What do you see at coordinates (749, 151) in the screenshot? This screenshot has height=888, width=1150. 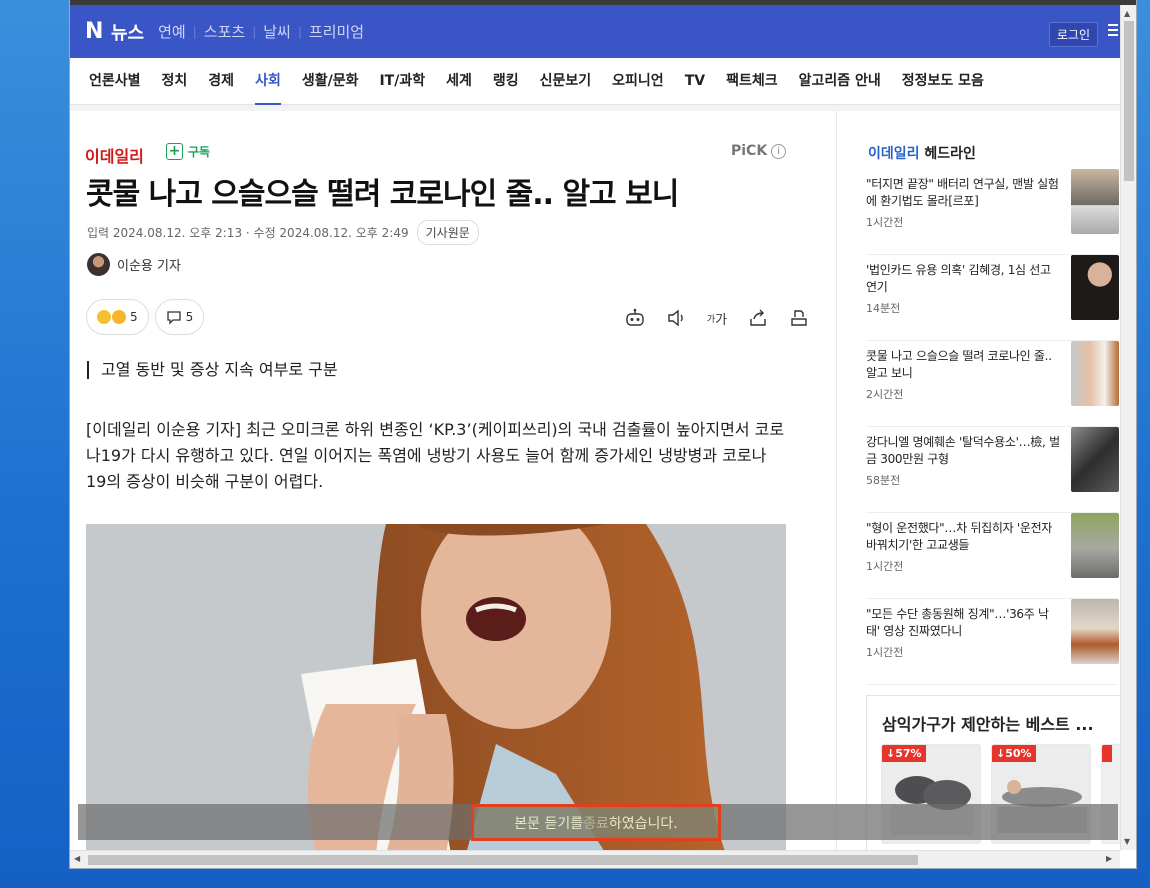 I see `pick-label: PiCK` at bounding box center [749, 151].